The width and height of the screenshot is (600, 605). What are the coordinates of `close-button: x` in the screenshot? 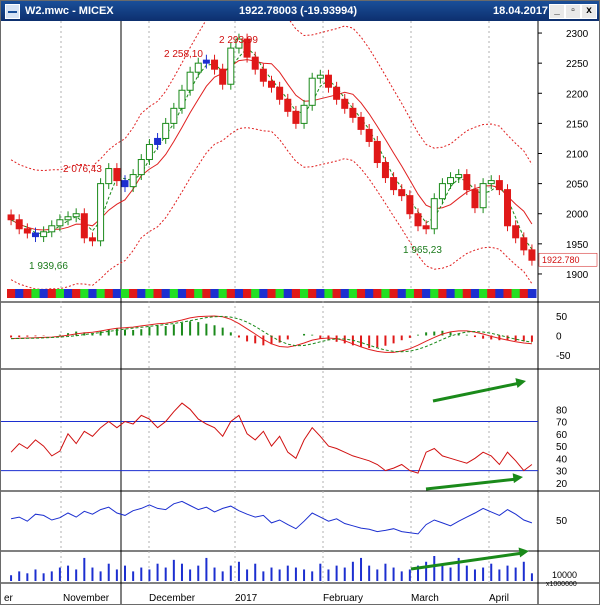 It's located at (589, 11).